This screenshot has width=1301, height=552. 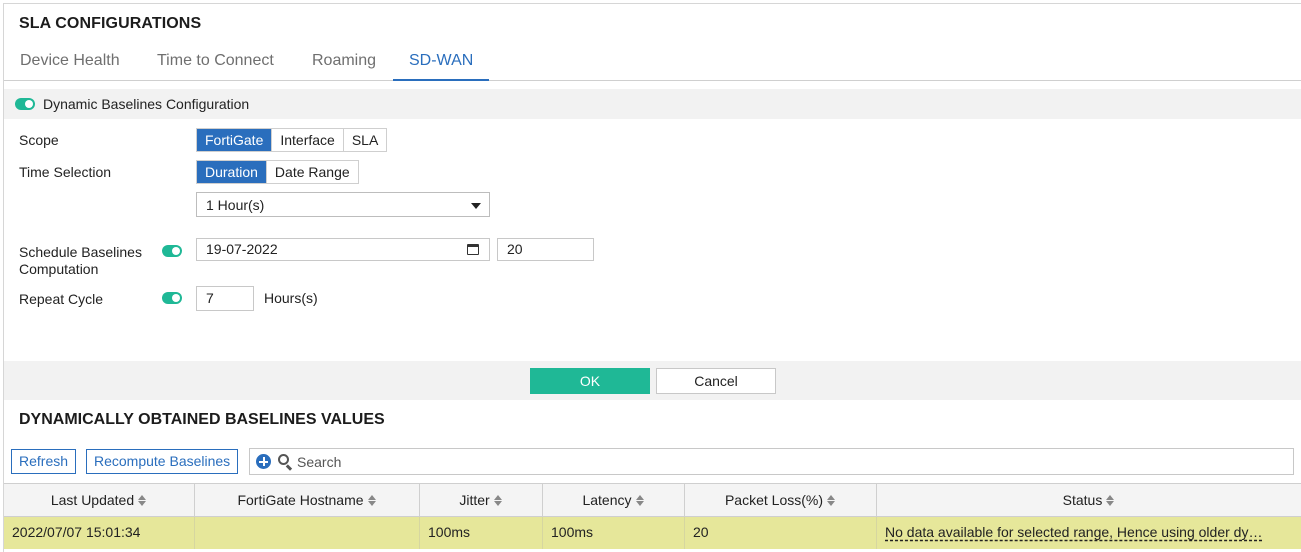 What do you see at coordinates (441, 61) in the screenshot?
I see `tab-sd-wan: SD-WAN` at bounding box center [441, 61].